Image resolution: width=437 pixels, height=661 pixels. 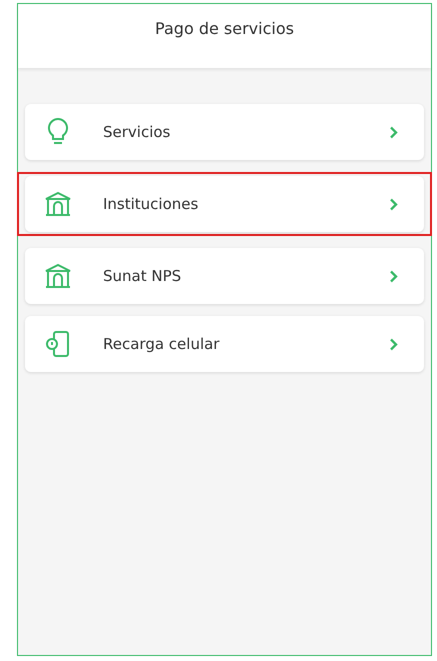 I want to click on page-title: Pago de servicios, so click(x=224, y=29).